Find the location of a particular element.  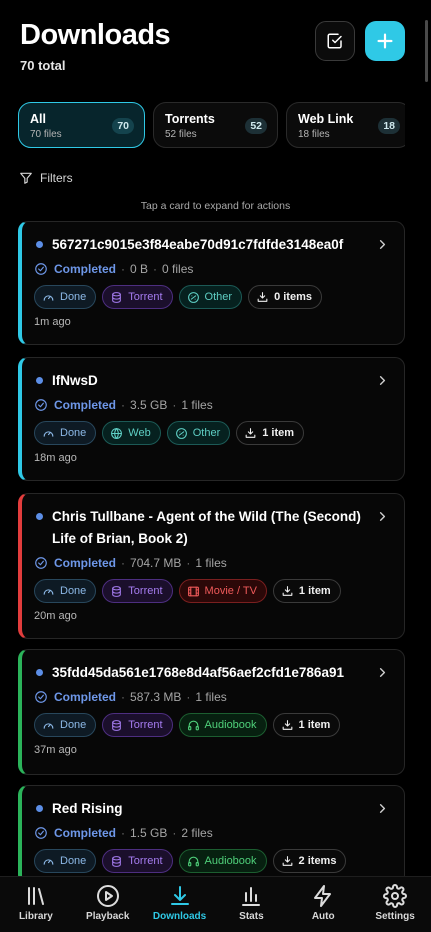

status-line: Completed · 1.5 GB · 2 files is located at coordinates (123, 833).